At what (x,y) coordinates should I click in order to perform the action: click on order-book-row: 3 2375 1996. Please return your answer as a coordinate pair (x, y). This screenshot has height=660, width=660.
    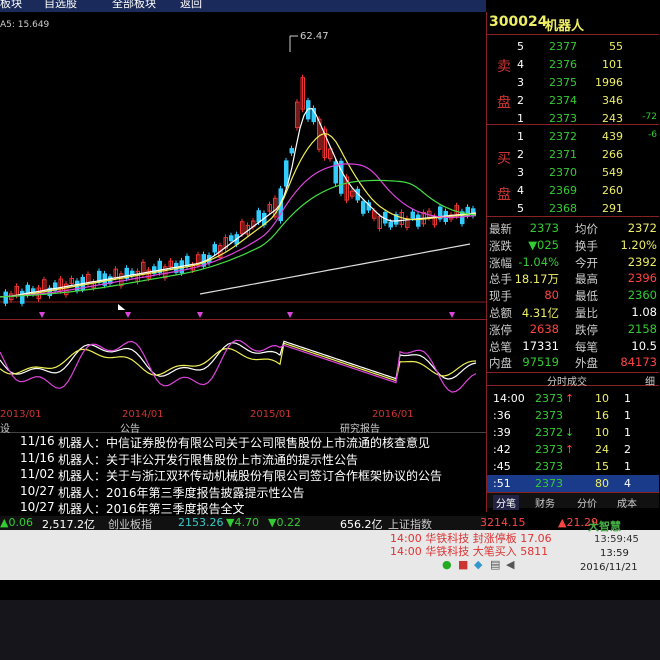
    Looking at the image, I should click on (573, 82).